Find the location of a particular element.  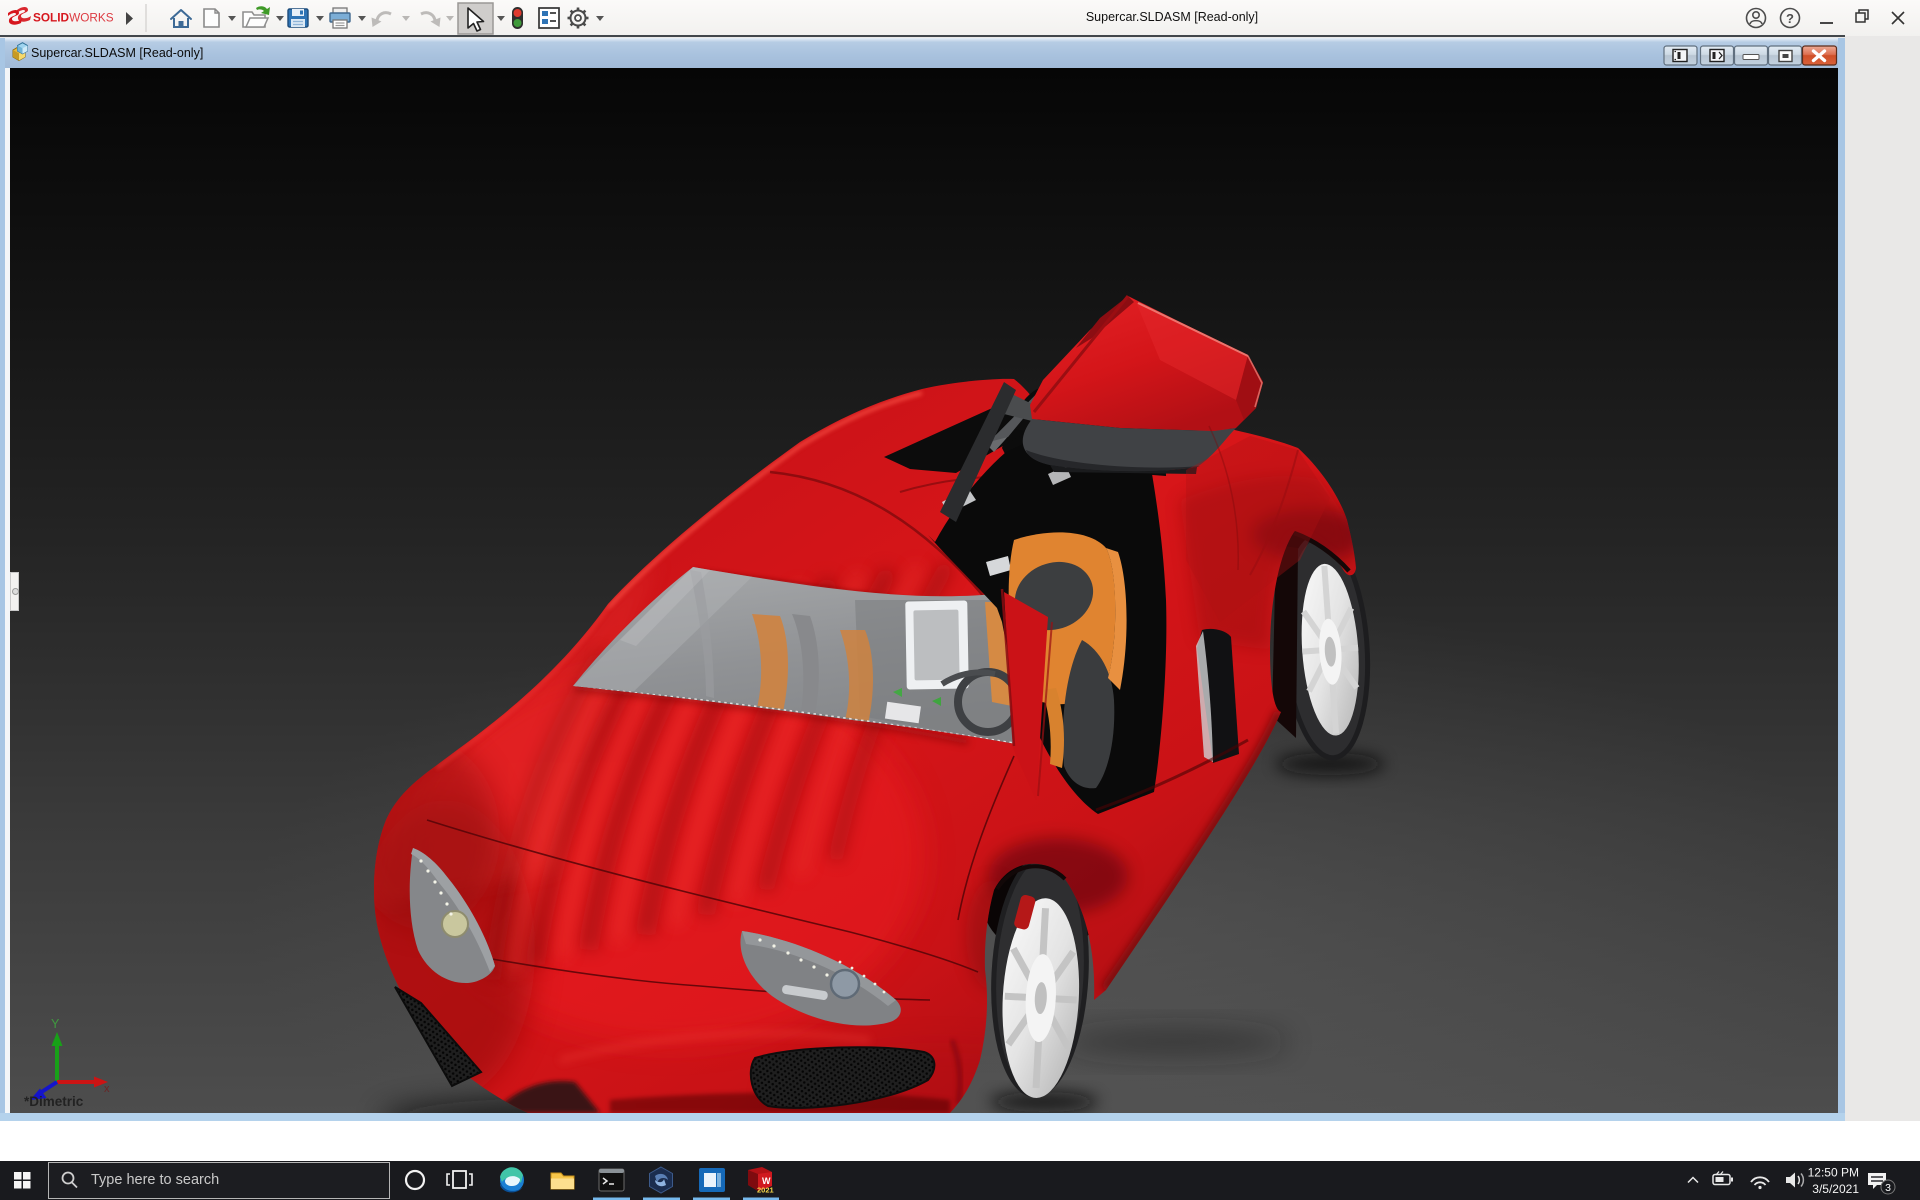

svg-text: 3 is located at coordinates (1888, 1188).